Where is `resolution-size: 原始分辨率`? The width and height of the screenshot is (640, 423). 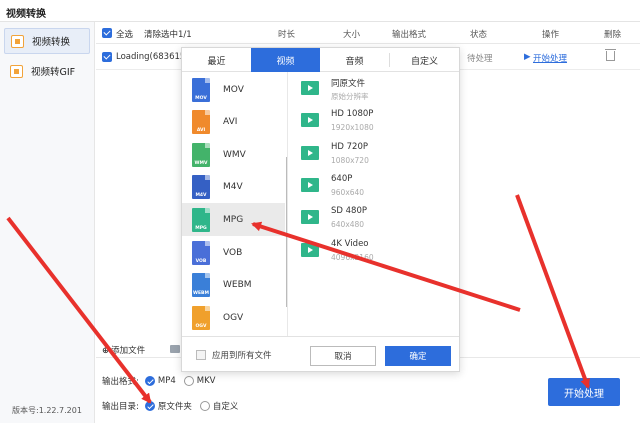 resolution-size: 原始分辨率 is located at coordinates (350, 96).